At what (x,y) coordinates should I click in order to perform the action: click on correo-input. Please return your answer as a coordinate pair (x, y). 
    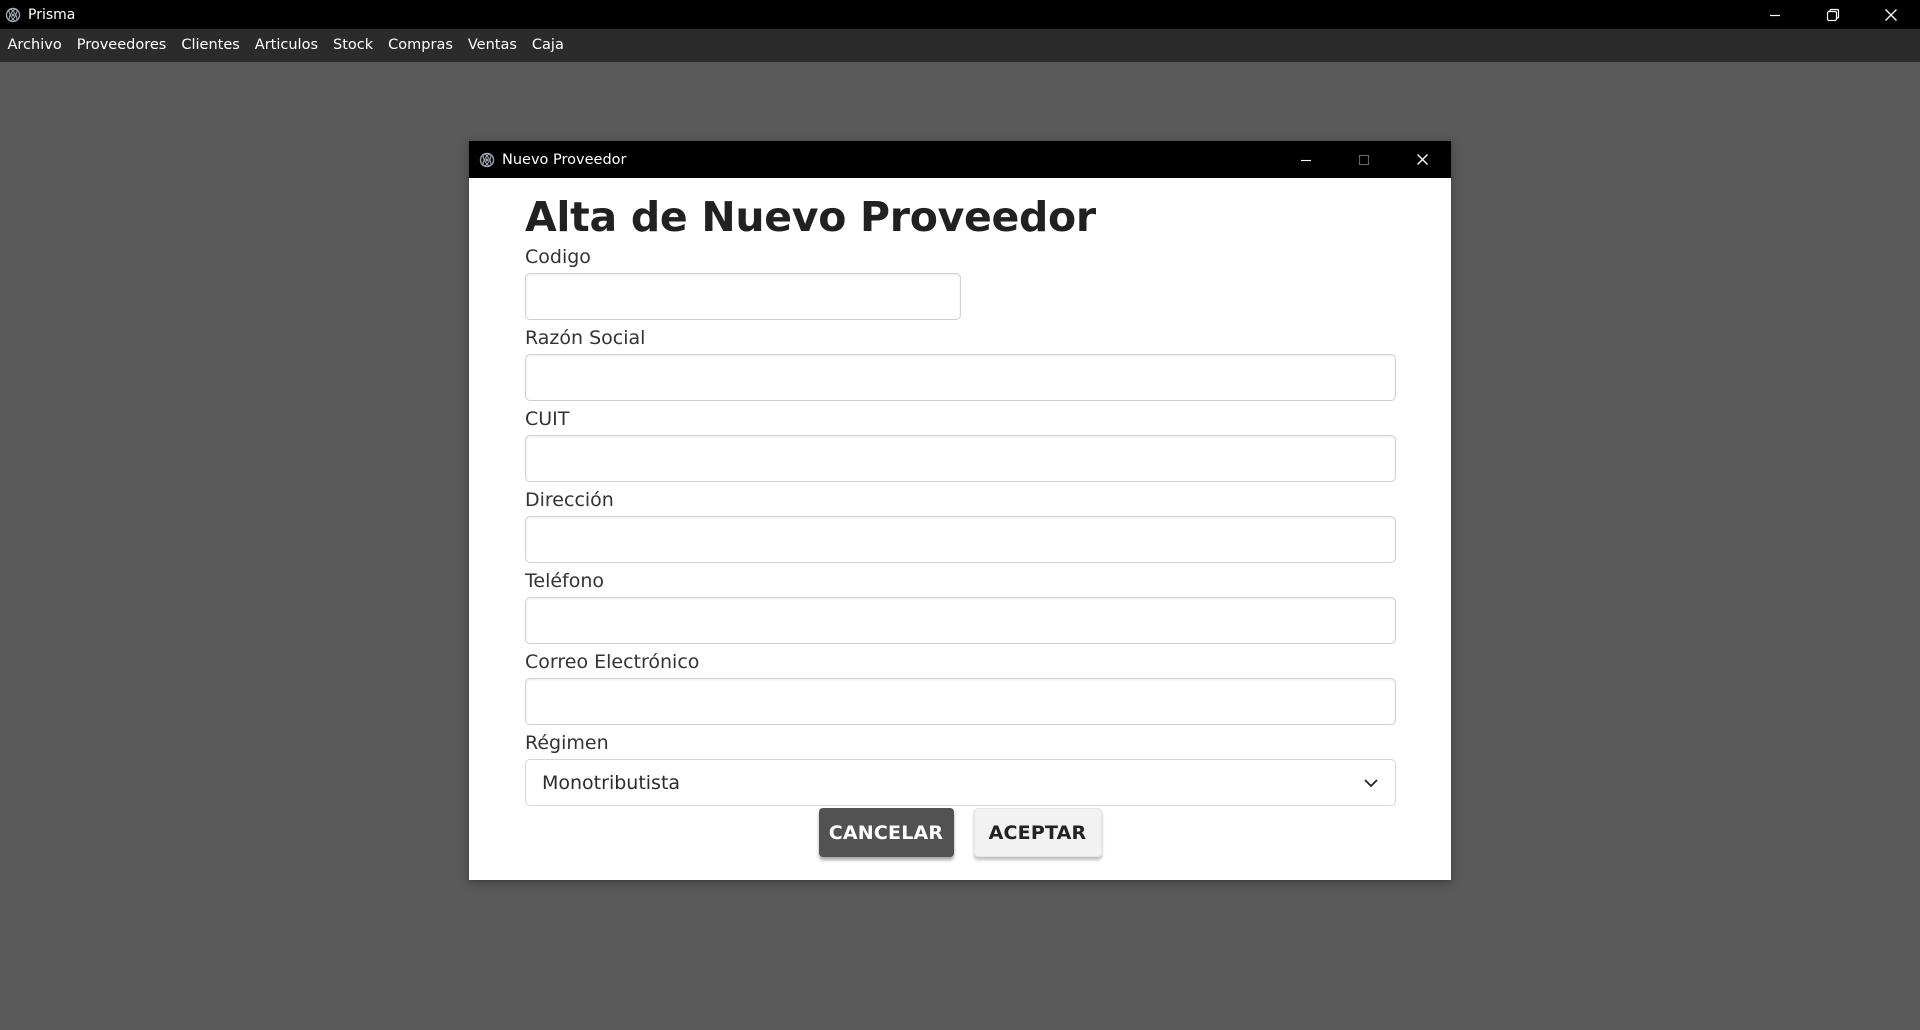
    Looking at the image, I should click on (960, 701).